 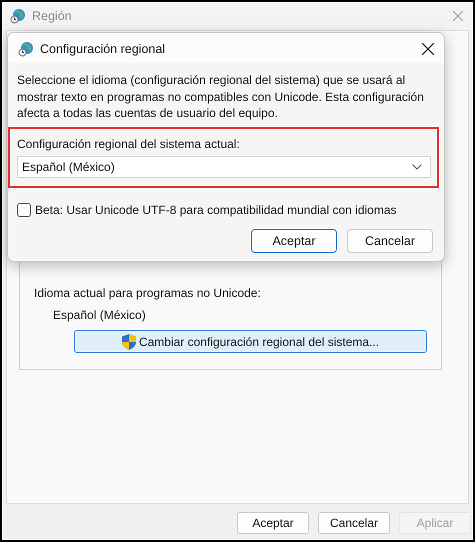 What do you see at coordinates (273, 523) in the screenshot?
I see `footer-button: Aceptar` at bounding box center [273, 523].